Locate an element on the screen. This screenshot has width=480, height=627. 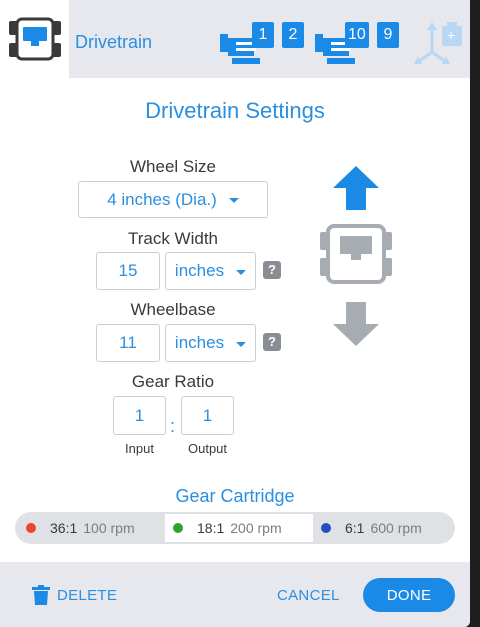
track-width-label: Track Width is located at coordinates (173, 238).